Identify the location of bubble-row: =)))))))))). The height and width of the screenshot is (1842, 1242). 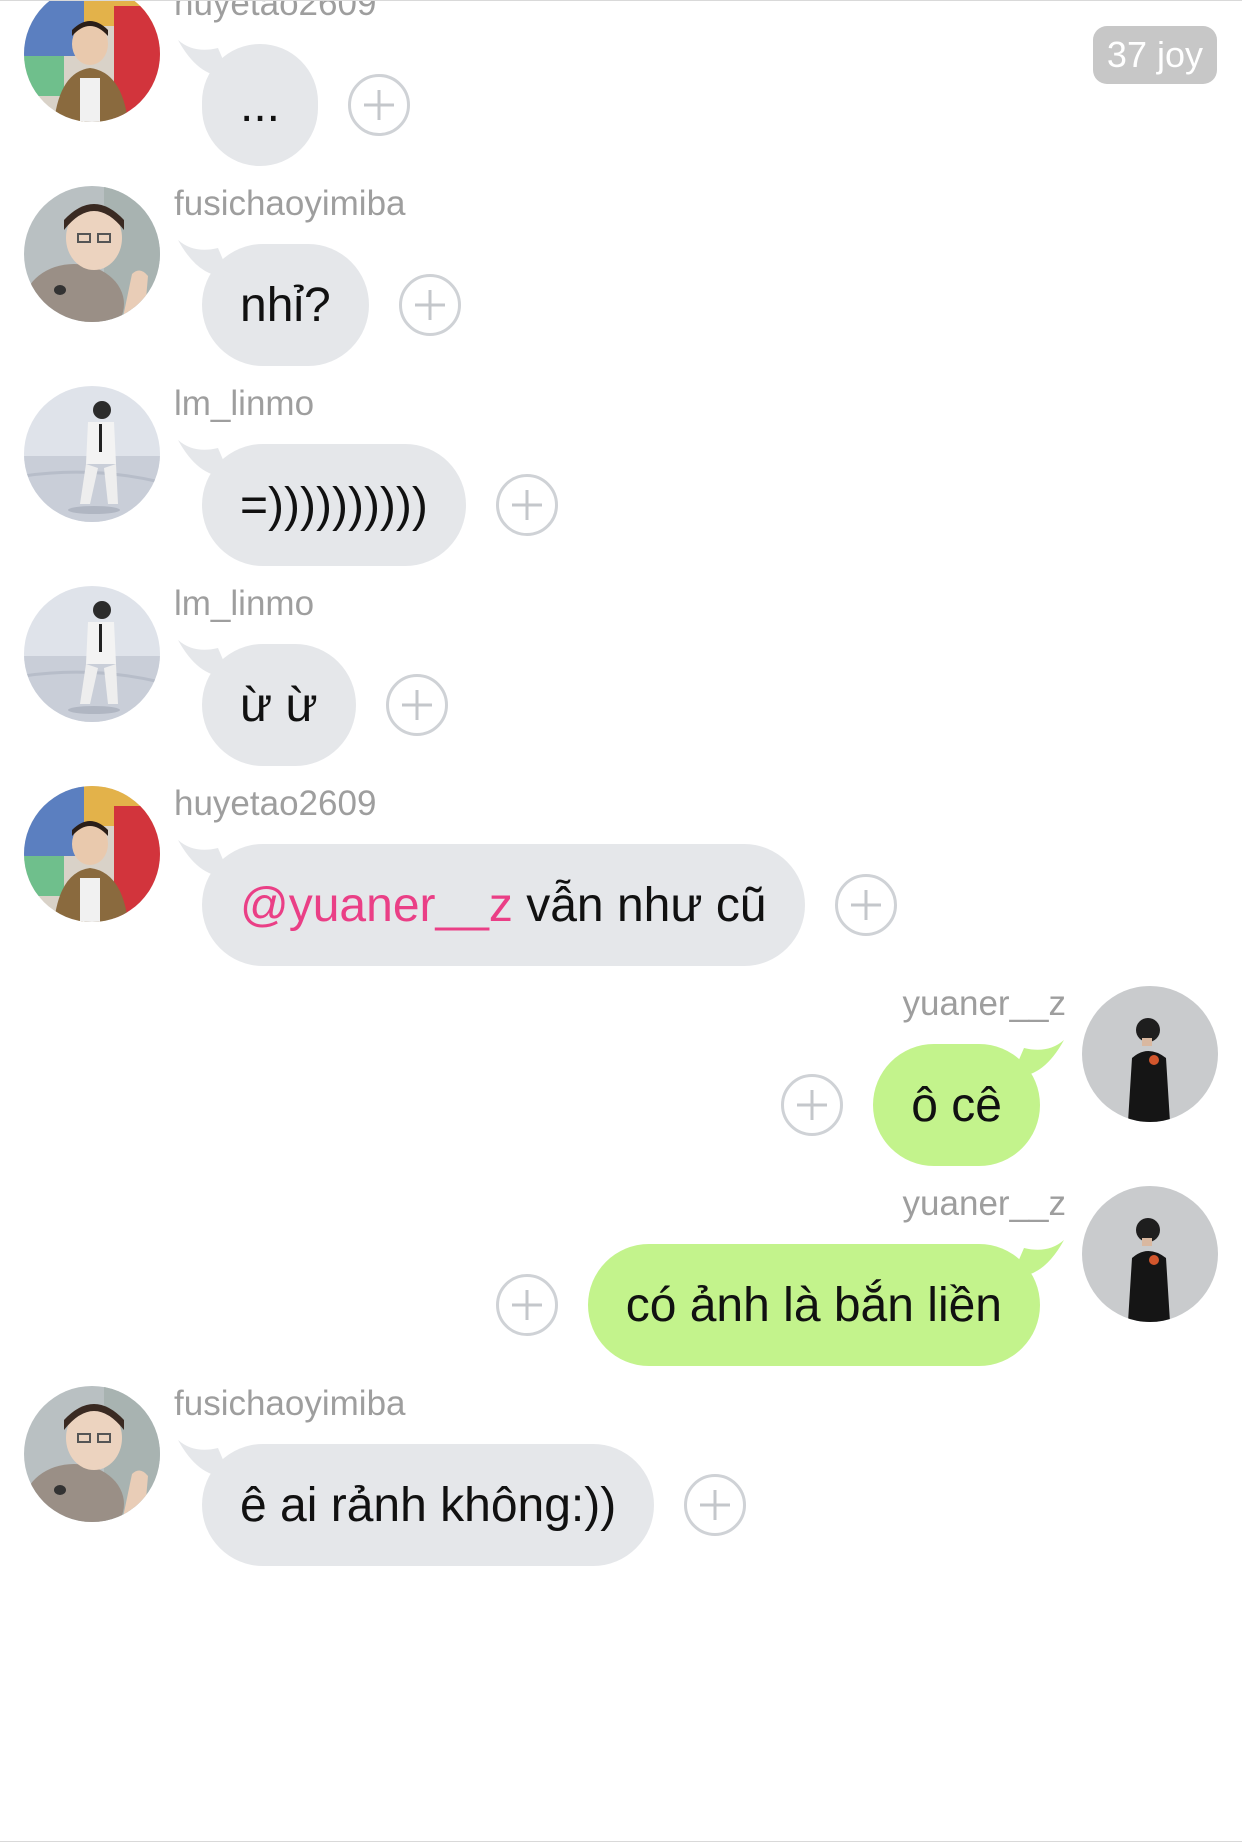
(368, 503).